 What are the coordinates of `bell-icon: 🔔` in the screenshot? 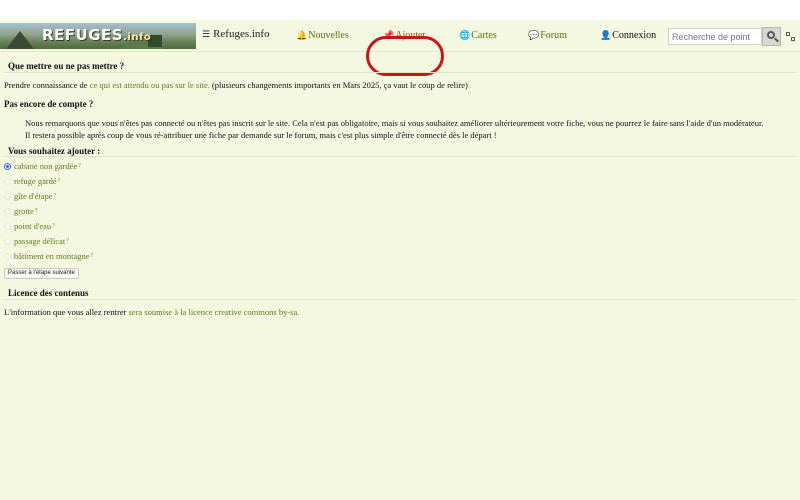 It's located at (302, 36).